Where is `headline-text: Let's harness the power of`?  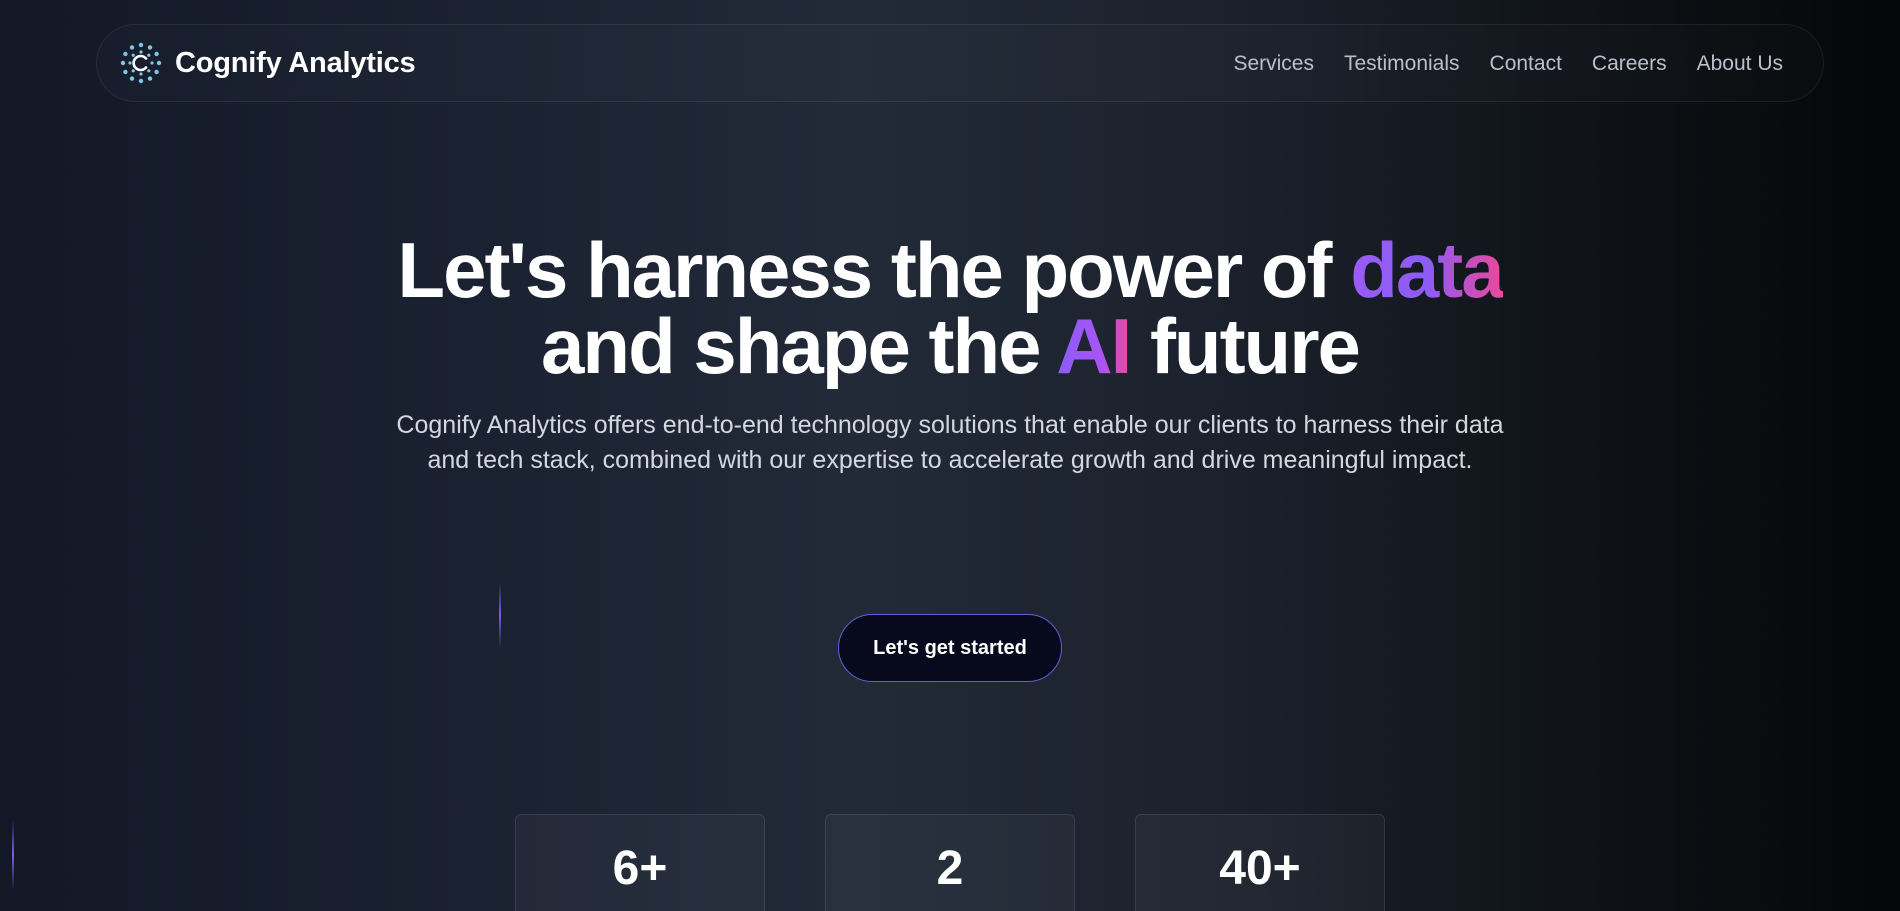 headline-text: Let's harness the power of is located at coordinates (874, 270).